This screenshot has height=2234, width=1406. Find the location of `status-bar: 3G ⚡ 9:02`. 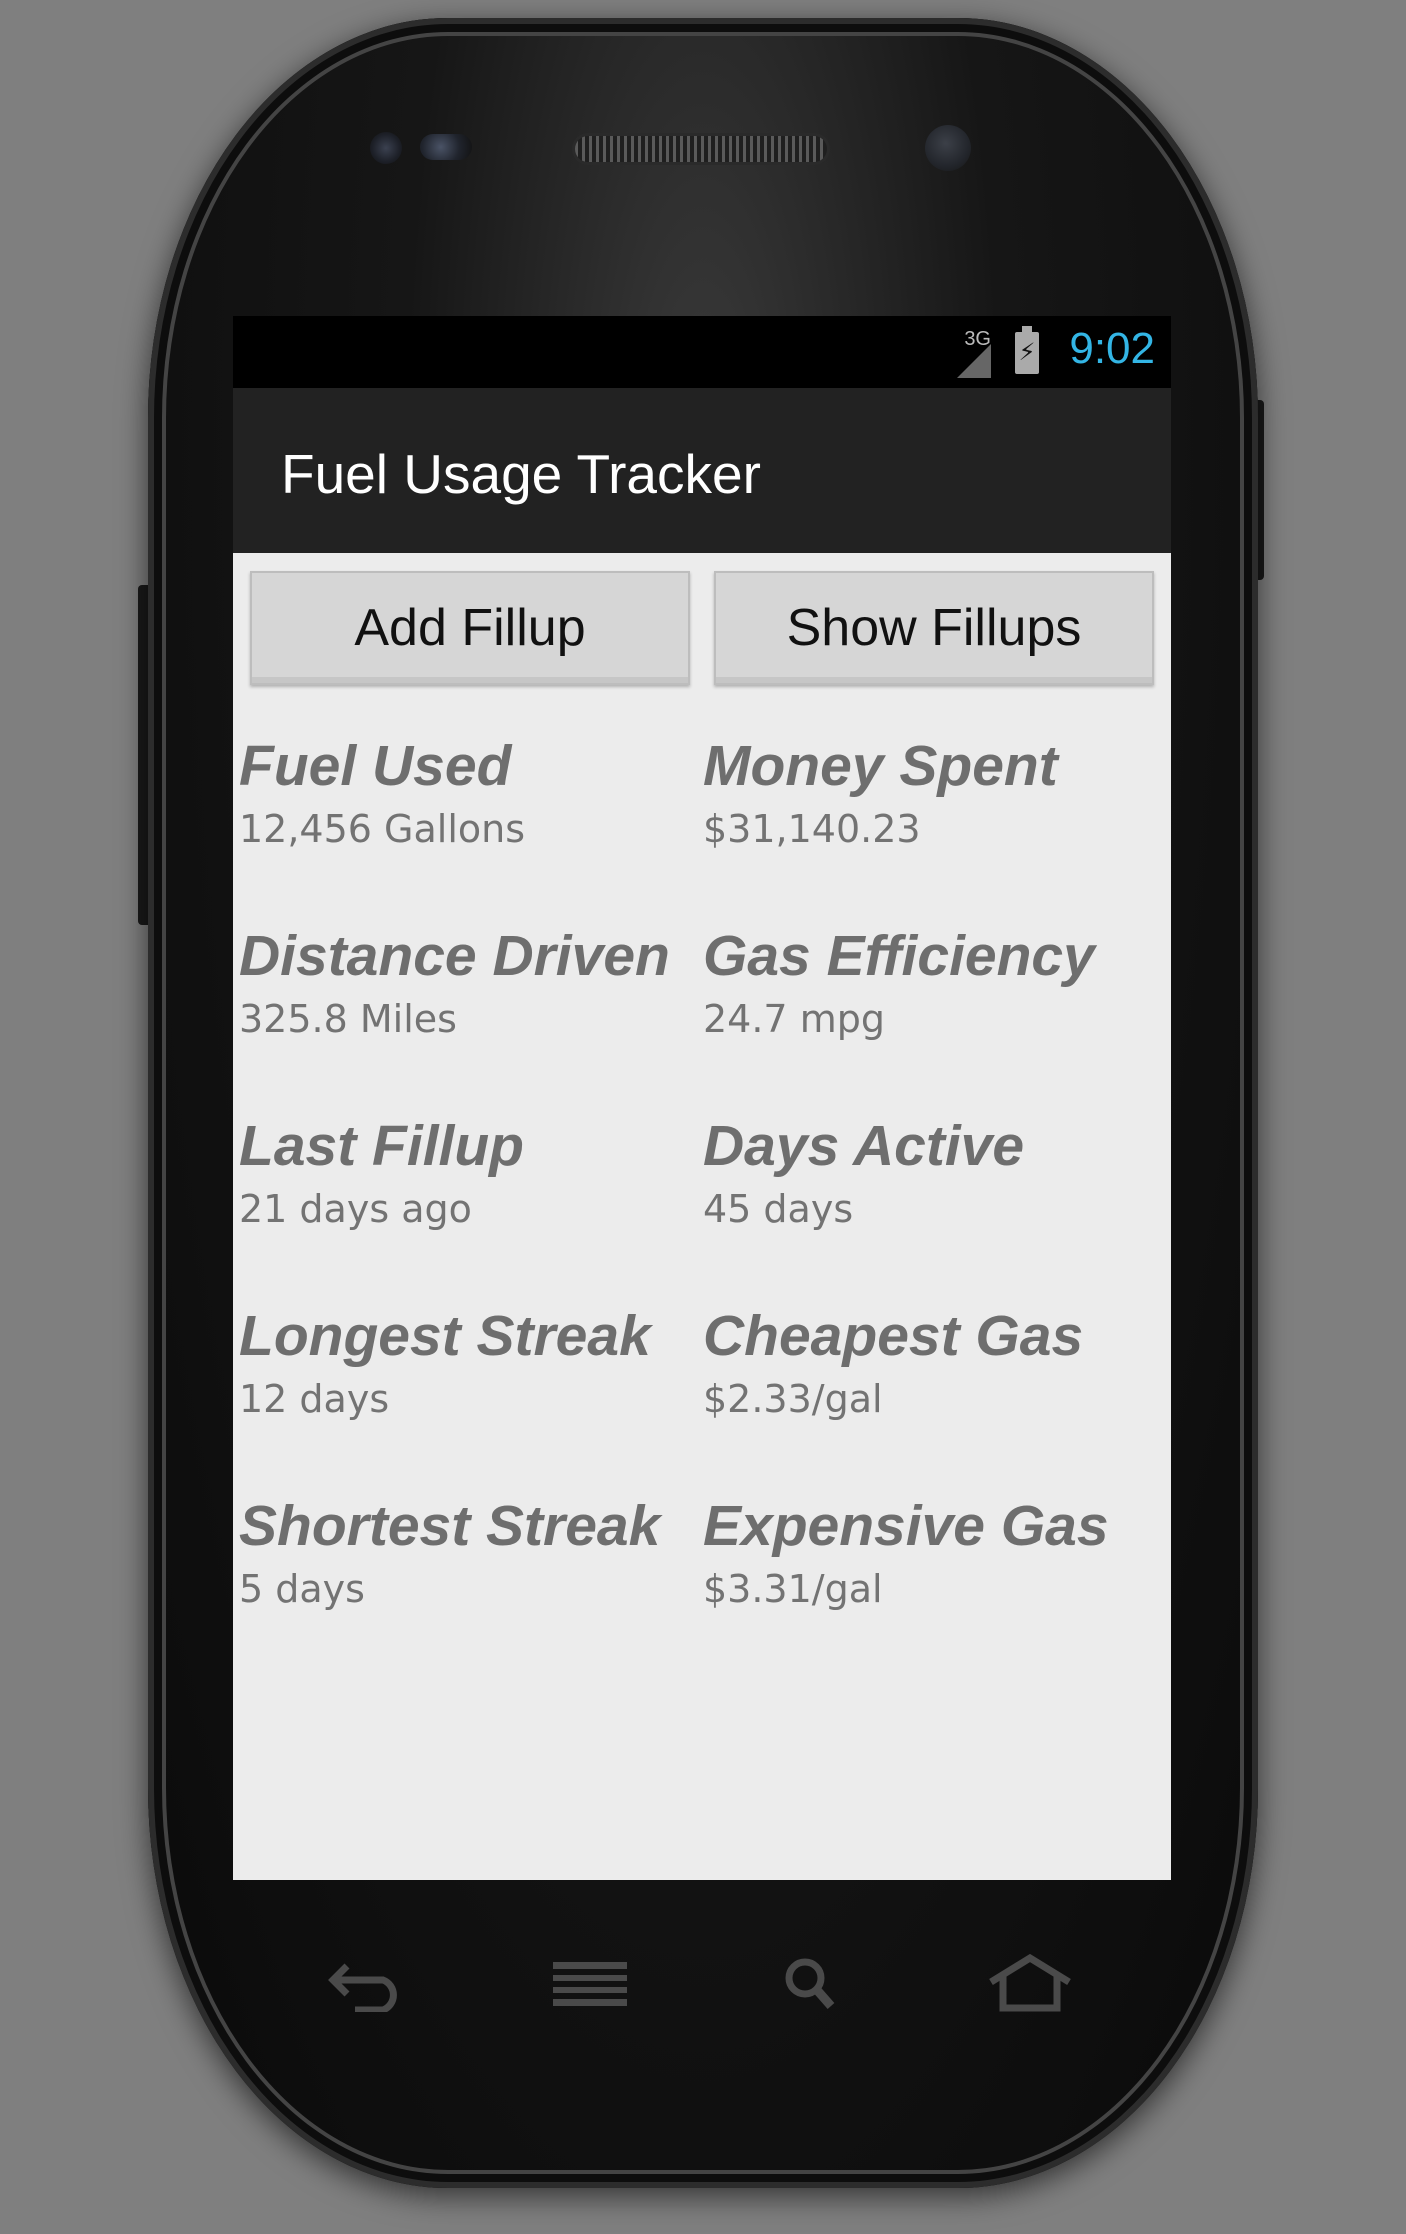

status-bar: 3G ⚡ 9:02 is located at coordinates (702, 352).